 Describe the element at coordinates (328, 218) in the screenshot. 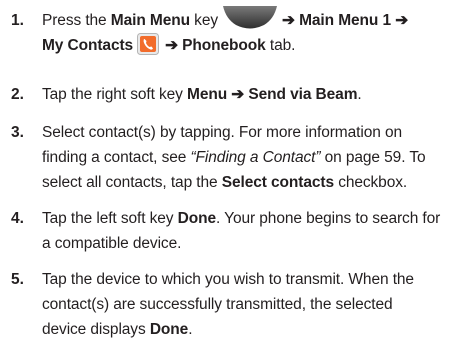

I see `text: . Your phone begins to search for` at that location.